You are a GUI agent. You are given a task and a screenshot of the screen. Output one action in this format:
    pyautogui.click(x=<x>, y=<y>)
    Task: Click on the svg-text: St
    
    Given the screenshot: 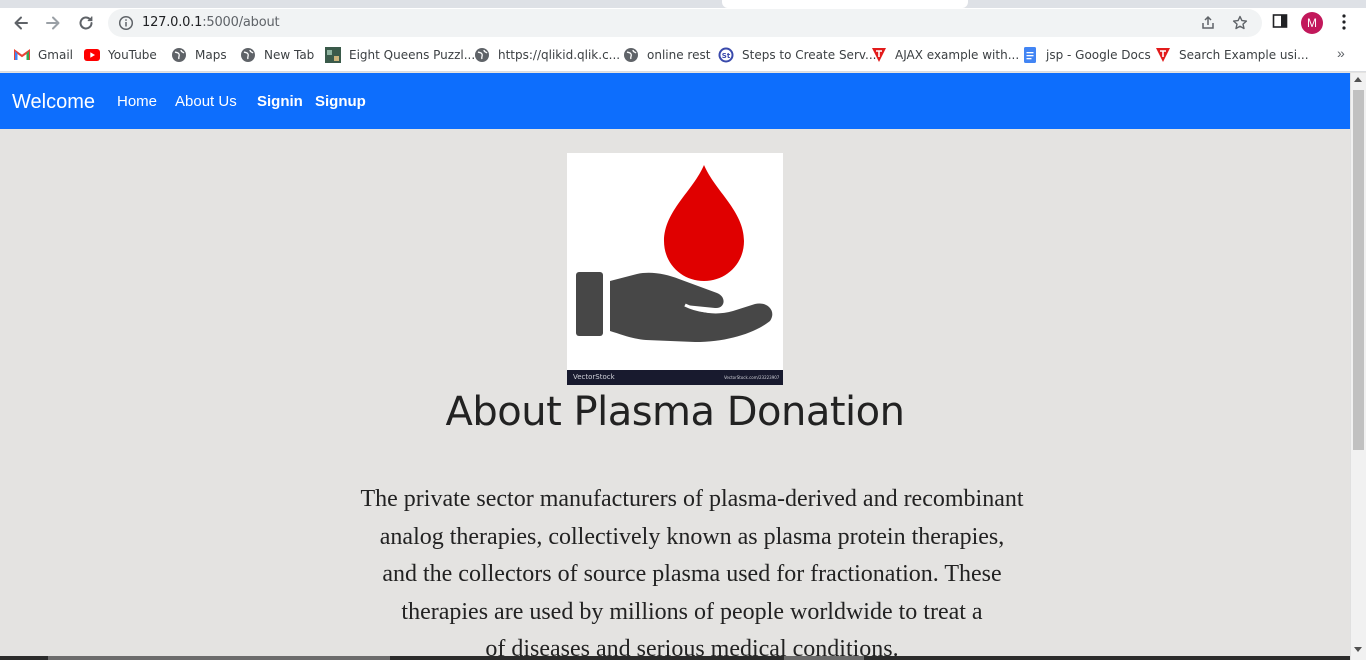 What is the action you would take?
    pyautogui.click(x=726, y=56)
    